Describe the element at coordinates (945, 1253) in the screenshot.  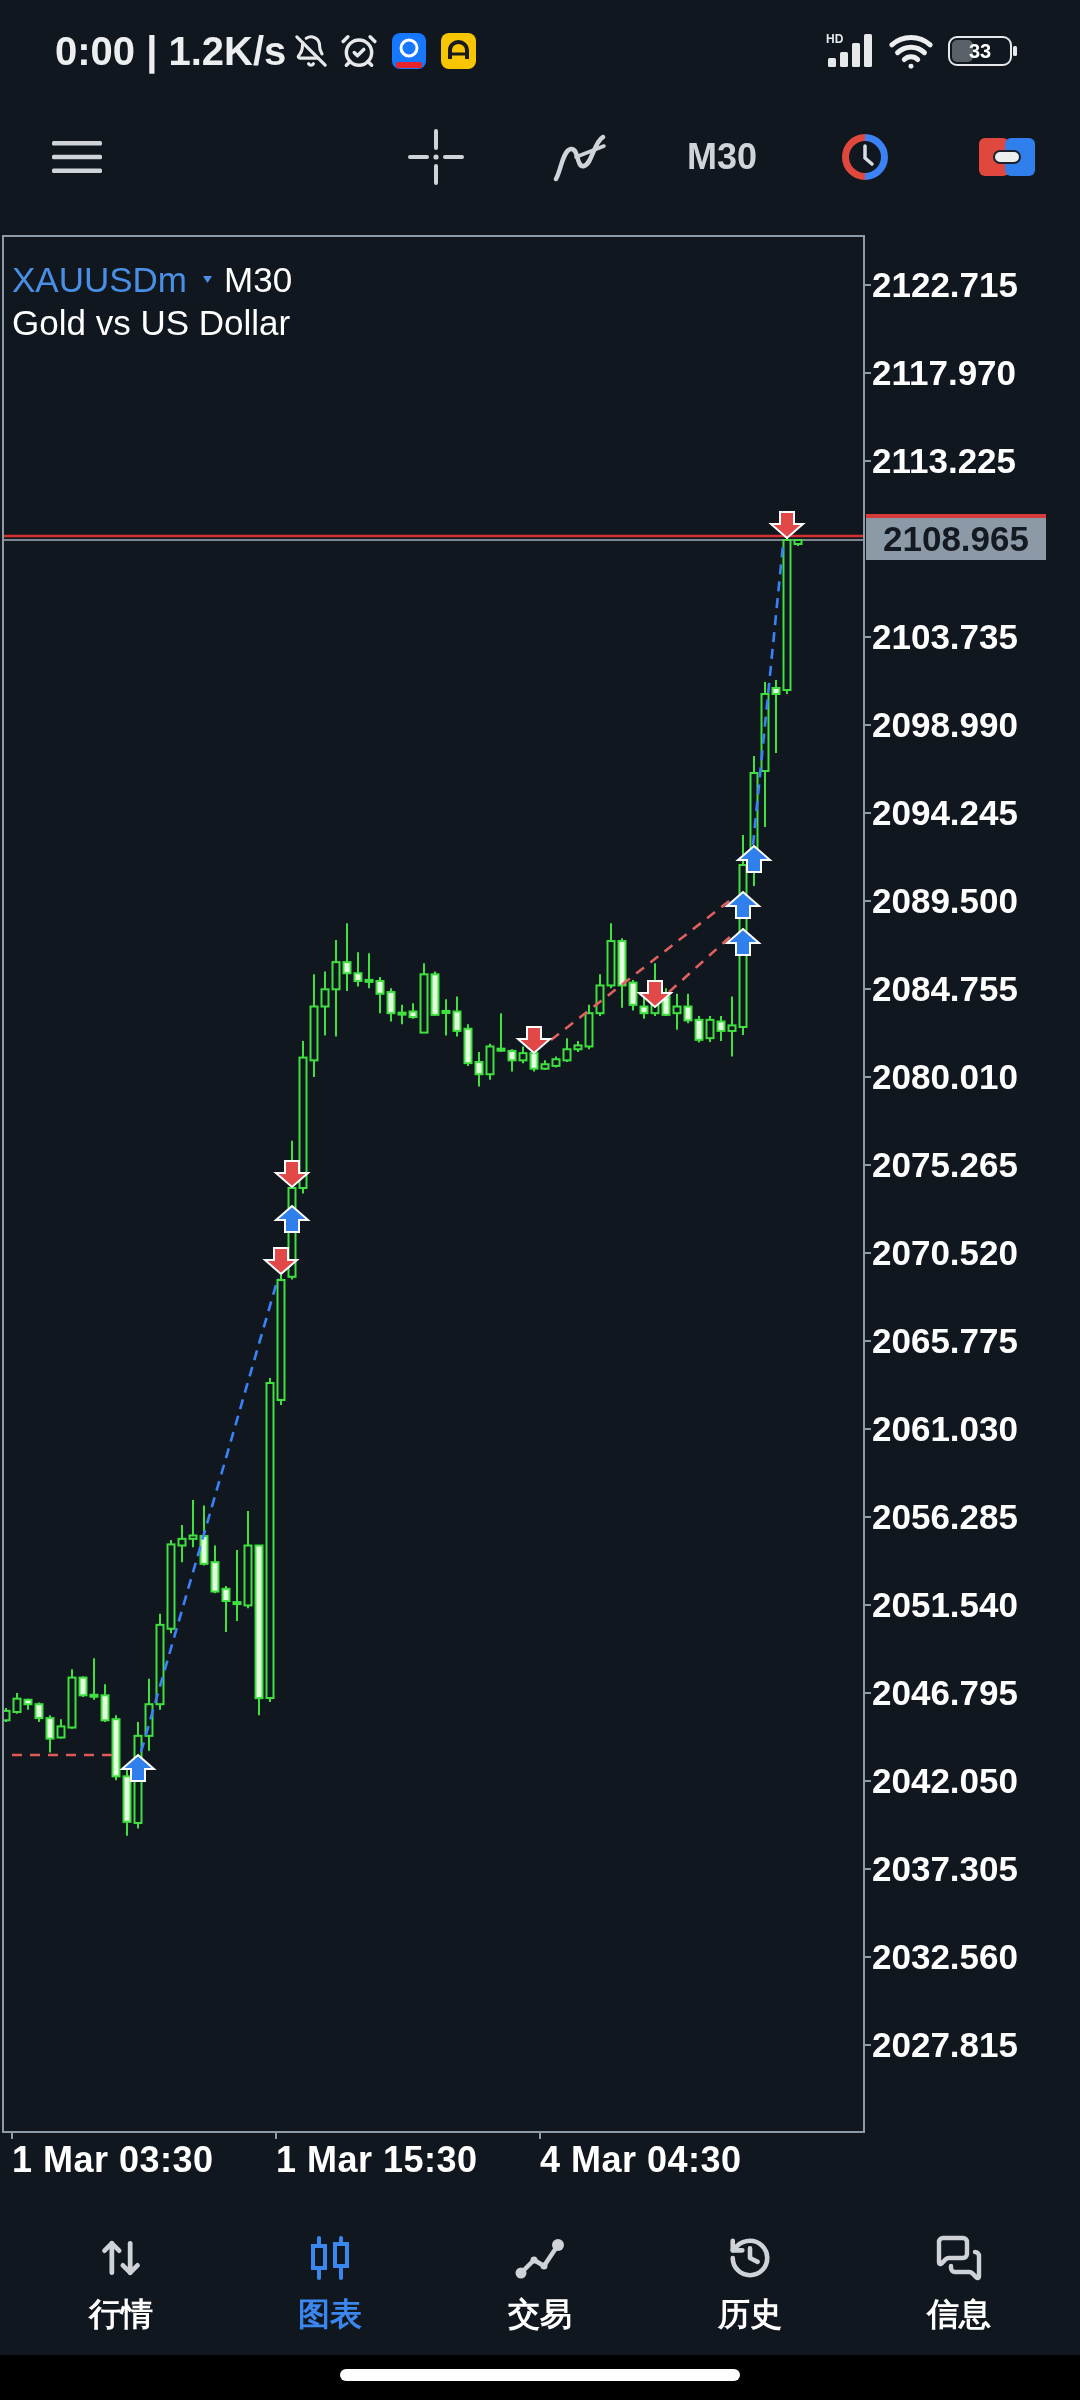
I see `price-label: 2070.520` at that location.